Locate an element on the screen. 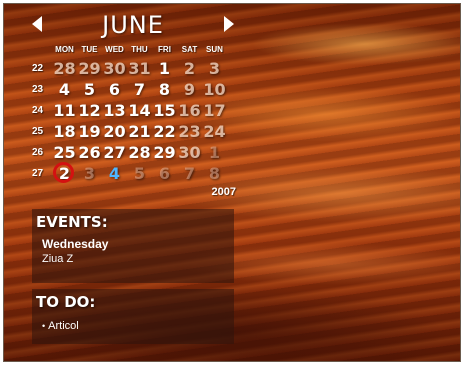 The width and height of the screenshot is (466, 367). day-cell: 31 is located at coordinates (139, 68).